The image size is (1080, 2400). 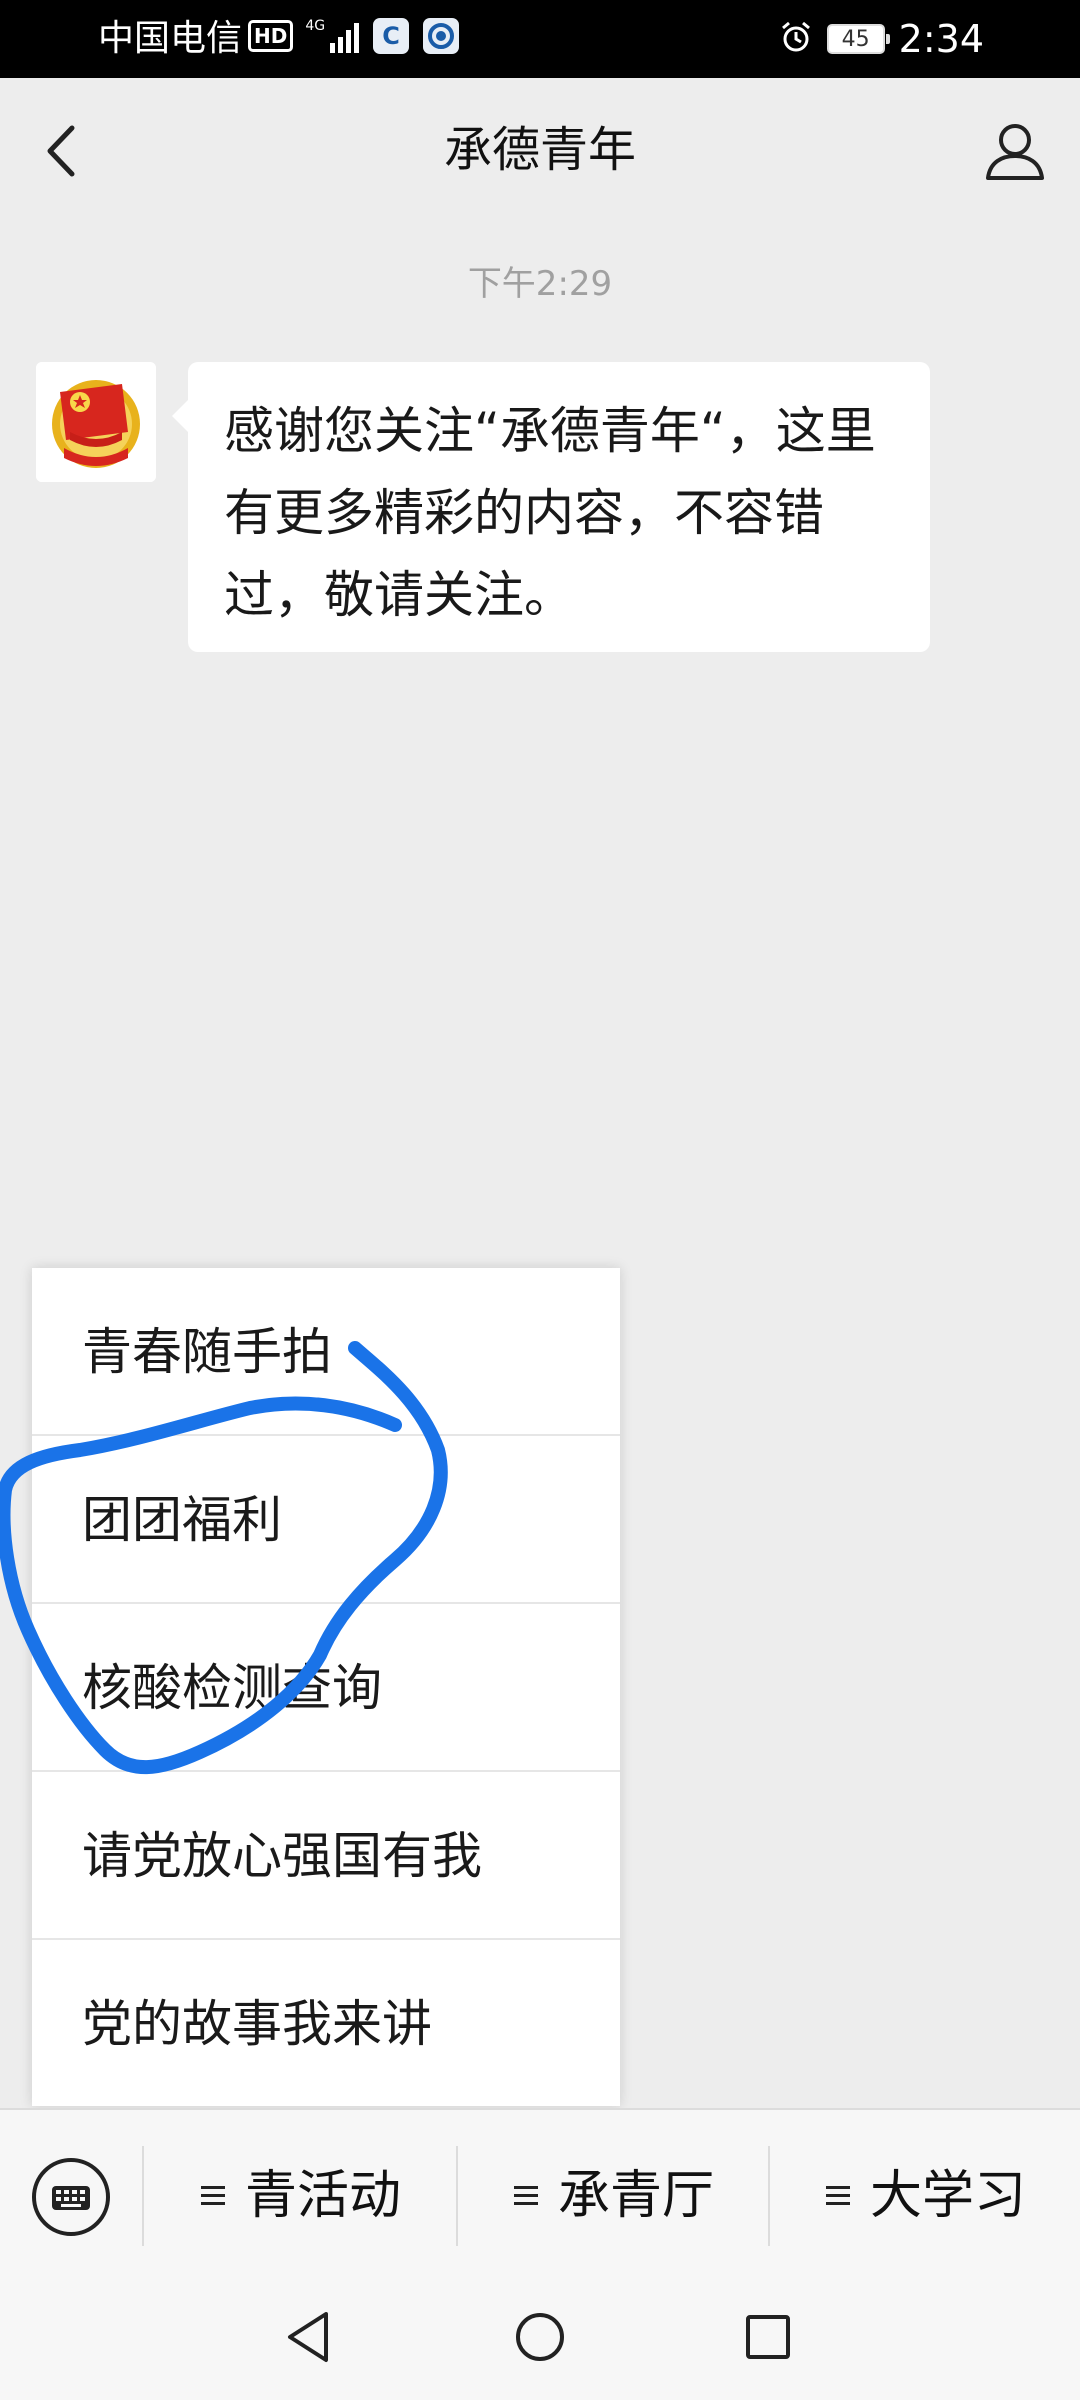 I want to click on menu-item-youth-photo: 青春随手拍, so click(x=326, y=1352).